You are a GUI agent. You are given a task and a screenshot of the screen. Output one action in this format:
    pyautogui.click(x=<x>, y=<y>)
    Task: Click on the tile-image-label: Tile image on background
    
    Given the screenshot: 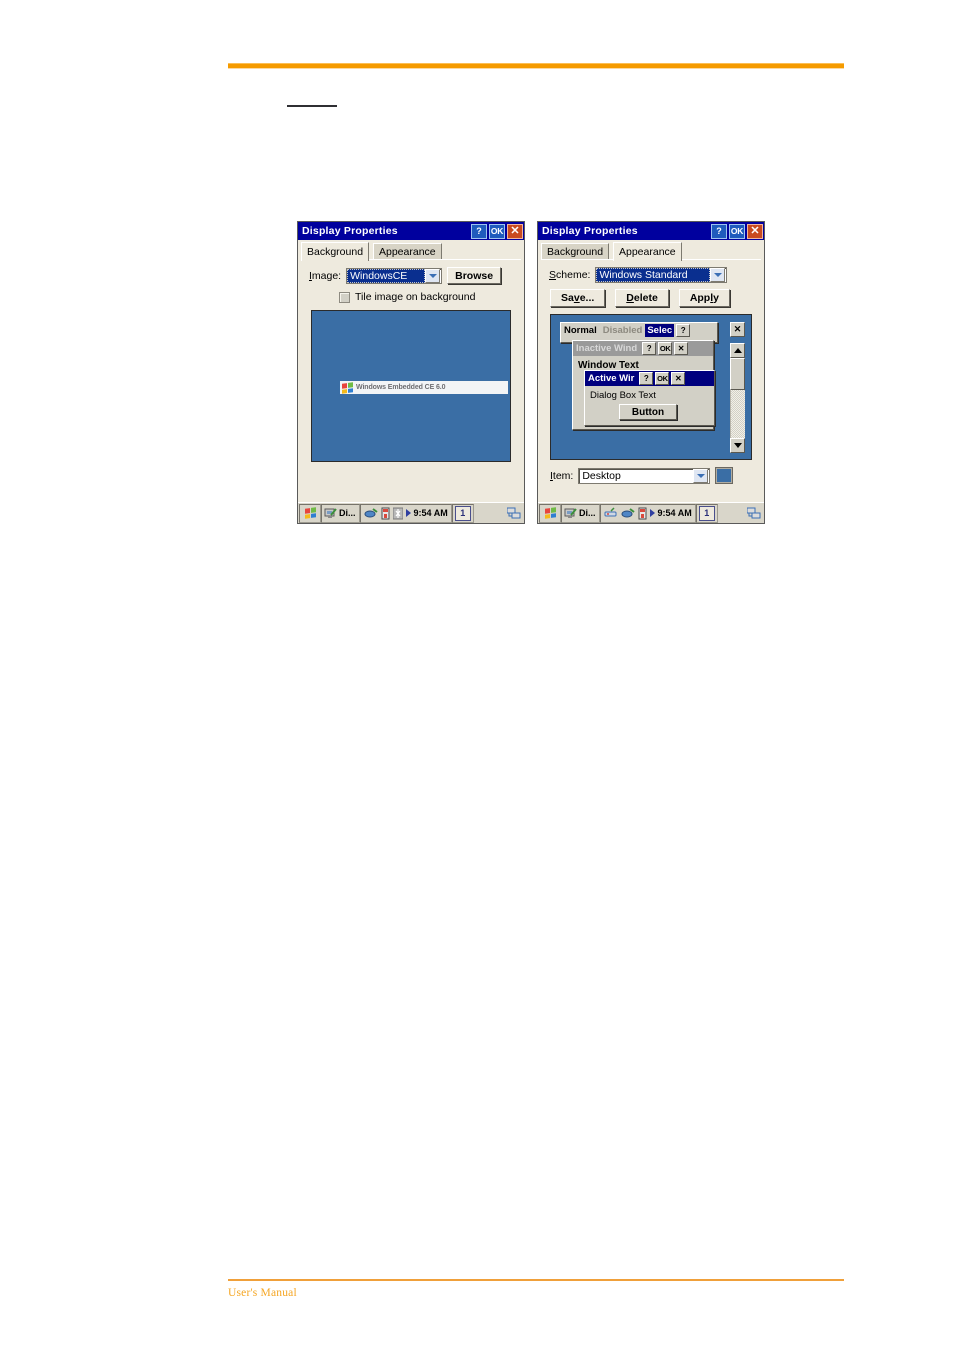 What is the action you would take?
    pyautogui.click(x=415, y=297)
    